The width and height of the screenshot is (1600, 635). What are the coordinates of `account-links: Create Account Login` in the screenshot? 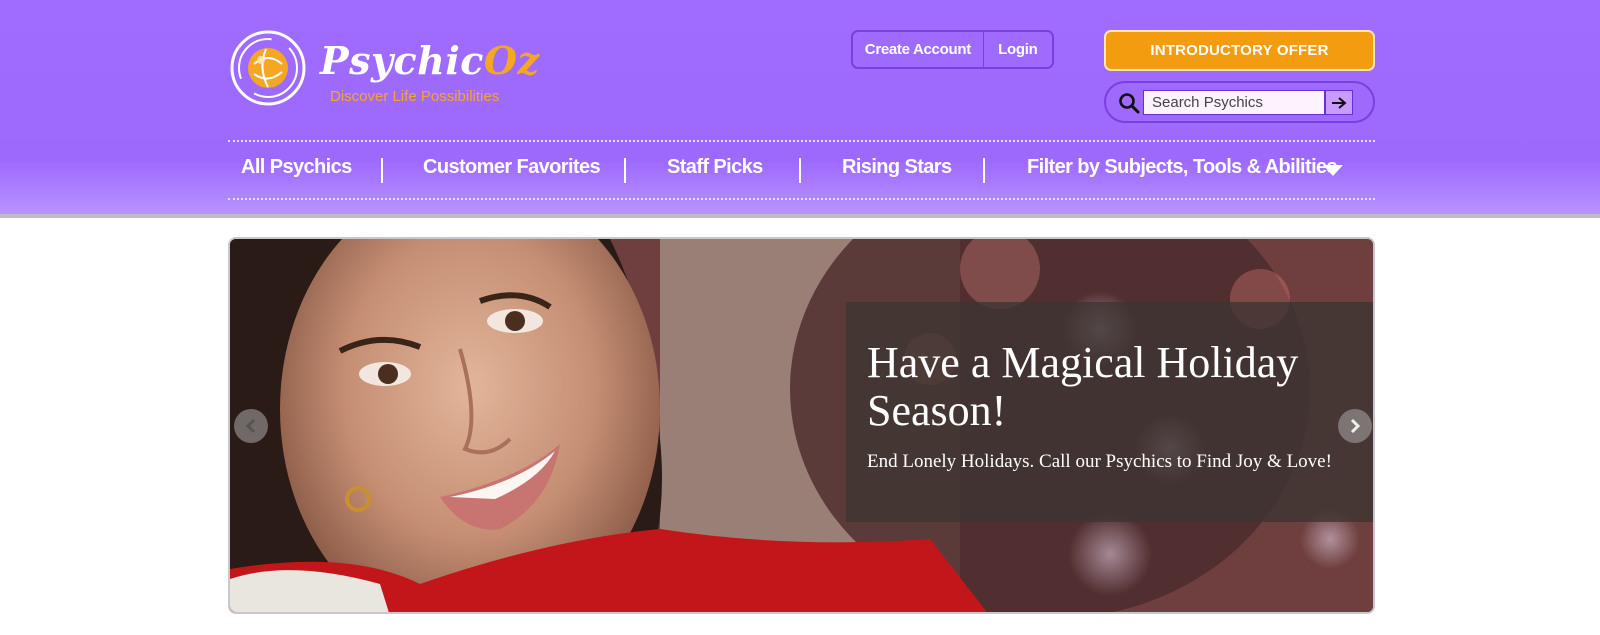 It's located at (952, 49).